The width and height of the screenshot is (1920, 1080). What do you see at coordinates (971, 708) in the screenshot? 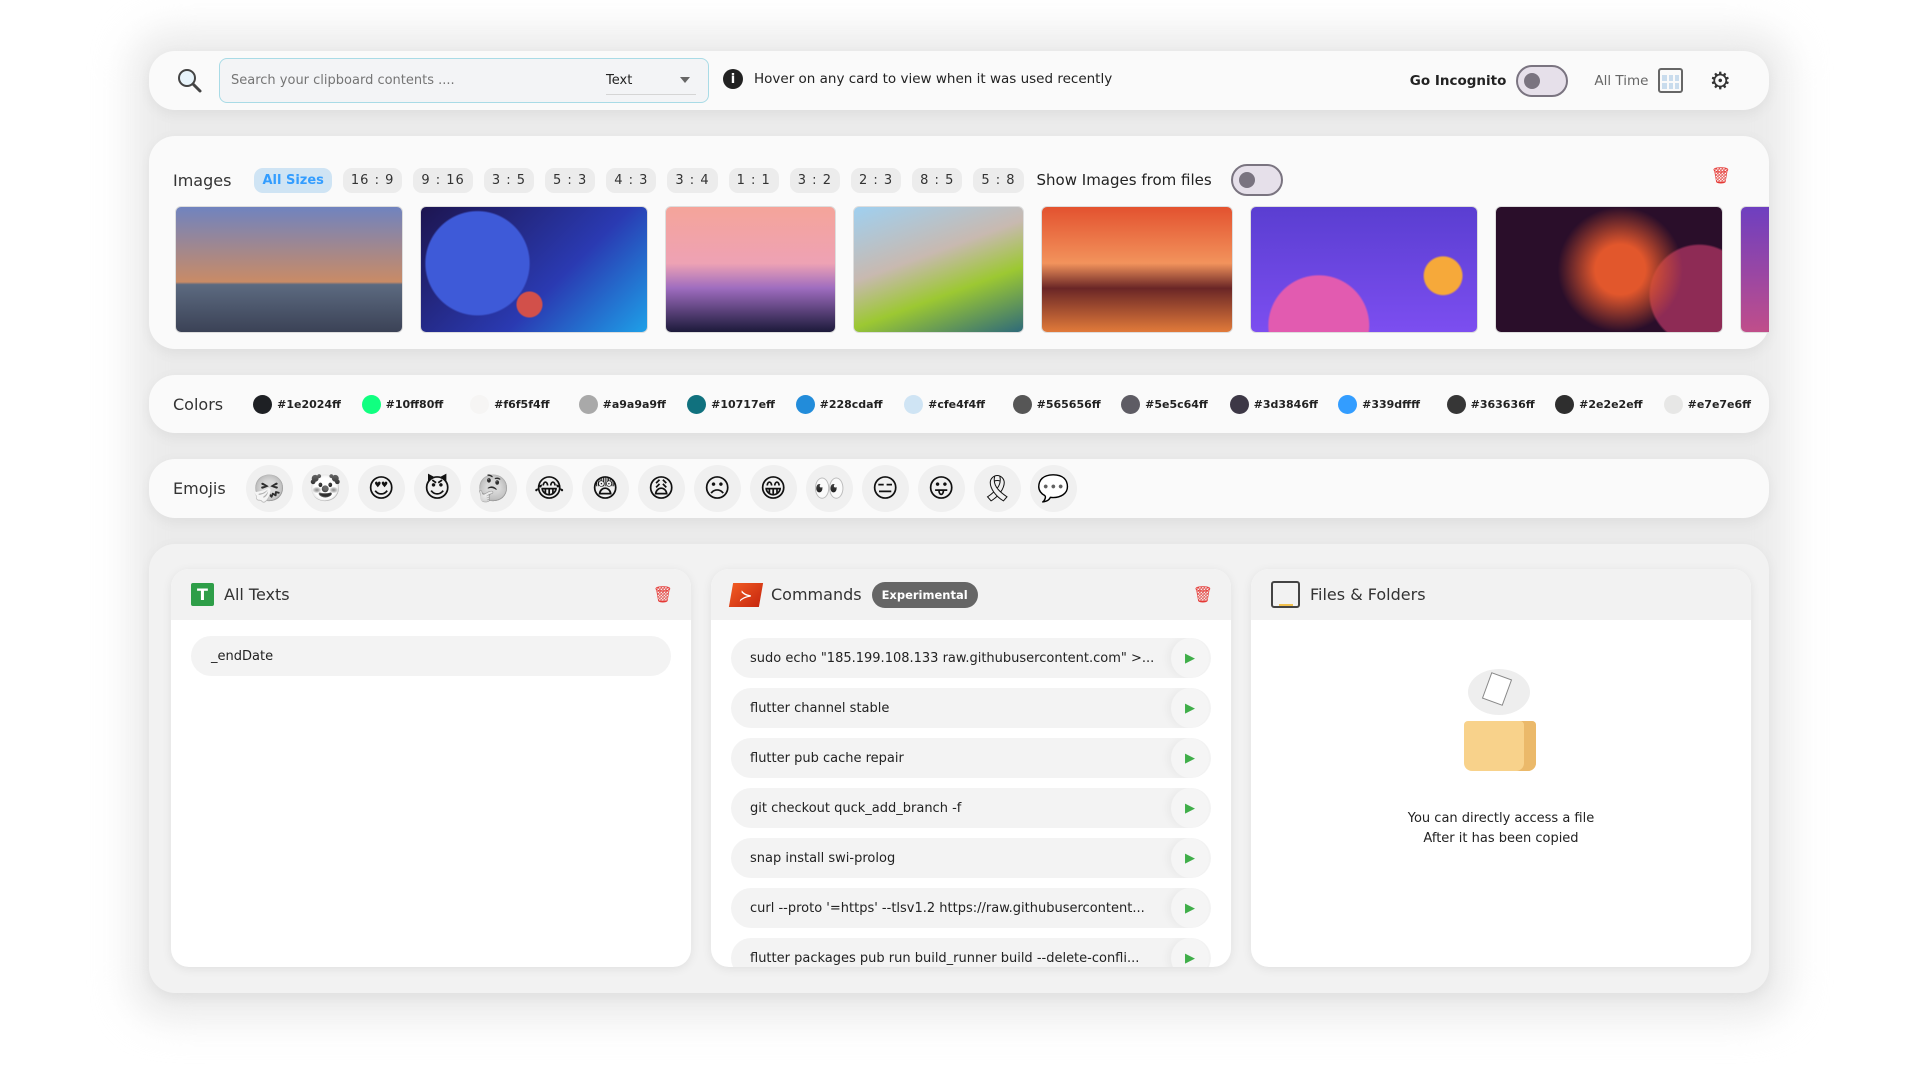
I see `command-item: flutter channel stable ▶` at bounding box center [971, 708].